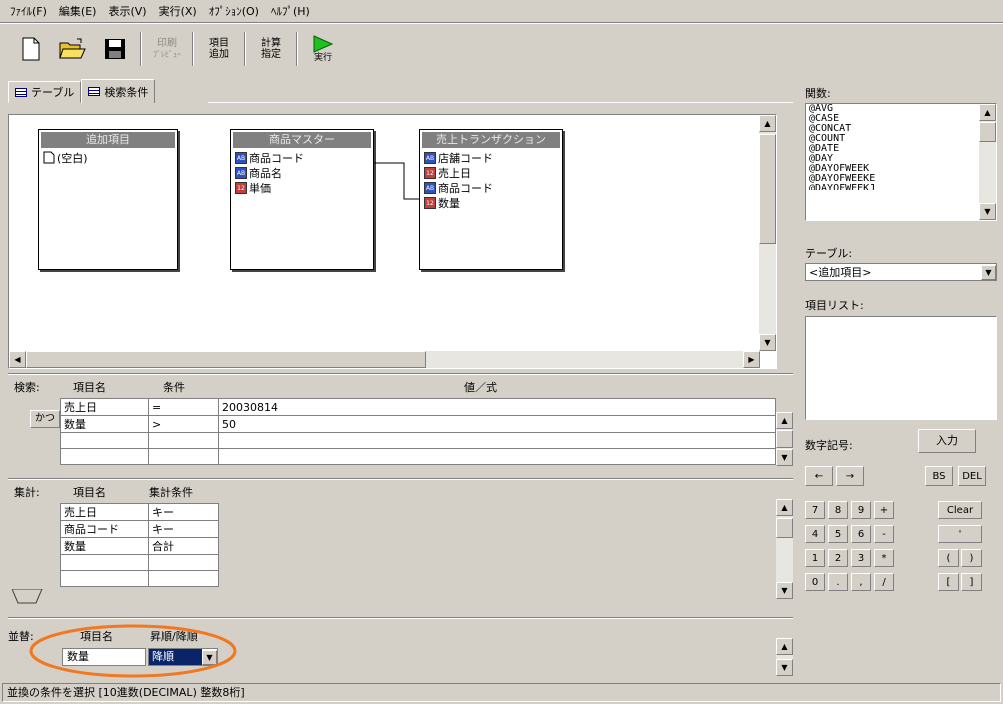 This screenshot has width=1003, height=704. Describe the element at coordinates (971, 582) in the screenshot. I see `key-bracket-close: ]` at that location.